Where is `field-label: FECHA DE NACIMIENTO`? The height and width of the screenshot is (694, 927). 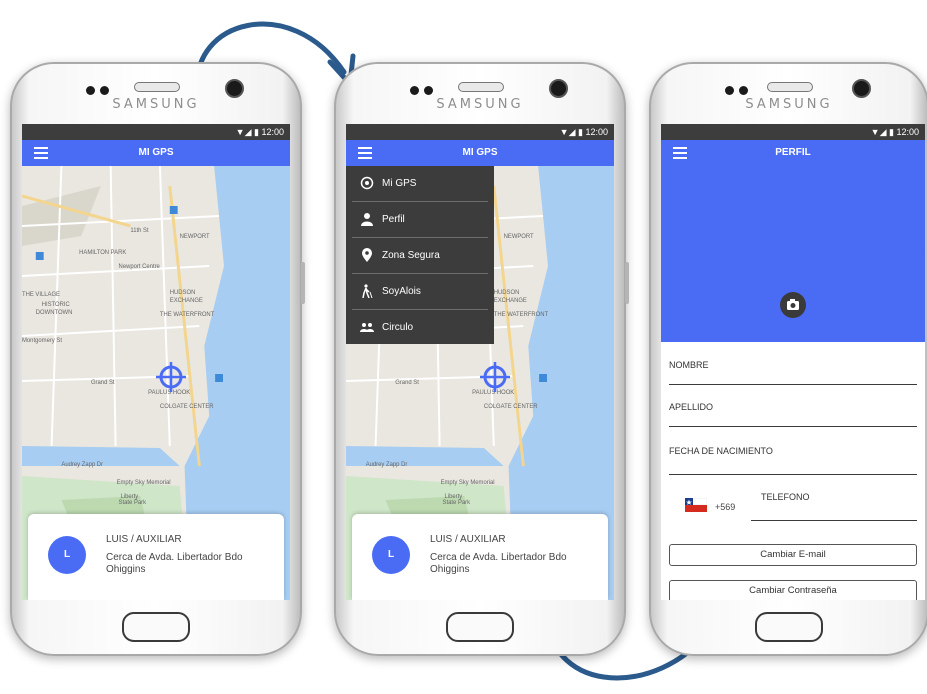 field-label: FECHA DE NACIMIENTO is located at coordinates (721, 451).